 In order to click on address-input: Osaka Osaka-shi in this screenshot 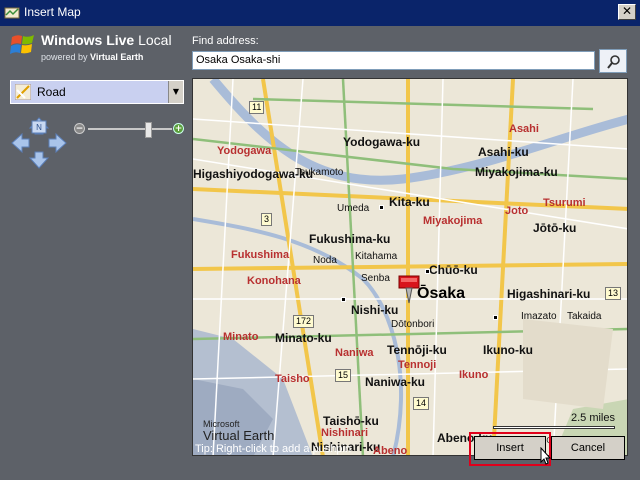, I will do `click(393, 60)`.